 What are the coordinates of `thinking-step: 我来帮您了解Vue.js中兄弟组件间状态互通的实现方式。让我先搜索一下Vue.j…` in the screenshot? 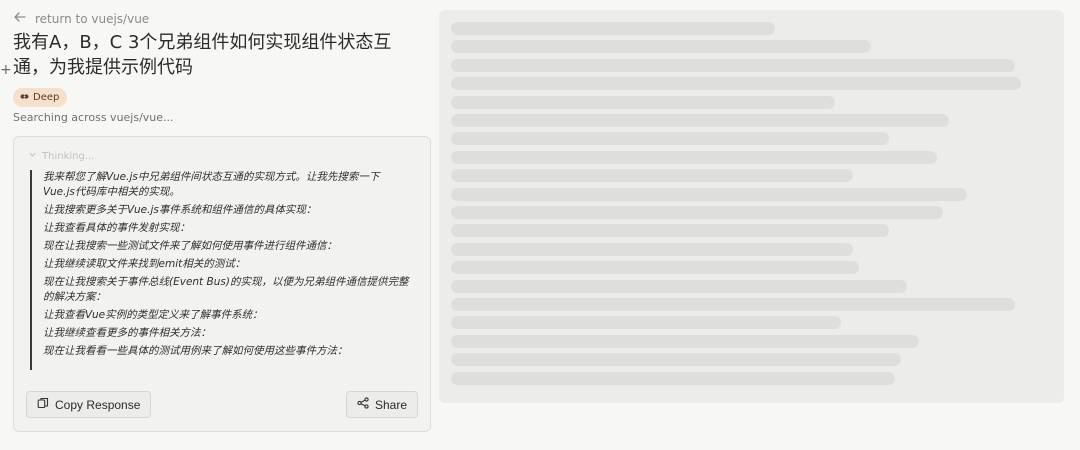 It's located at (211, 184).